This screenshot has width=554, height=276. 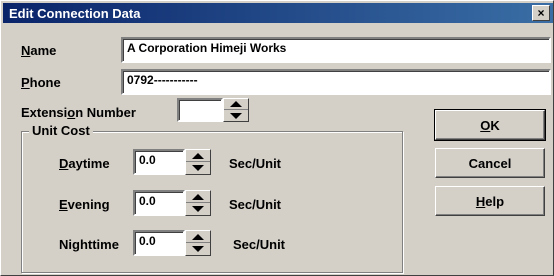 I want to click on nighttime-input: 0.0, so click(x=159, y=243).